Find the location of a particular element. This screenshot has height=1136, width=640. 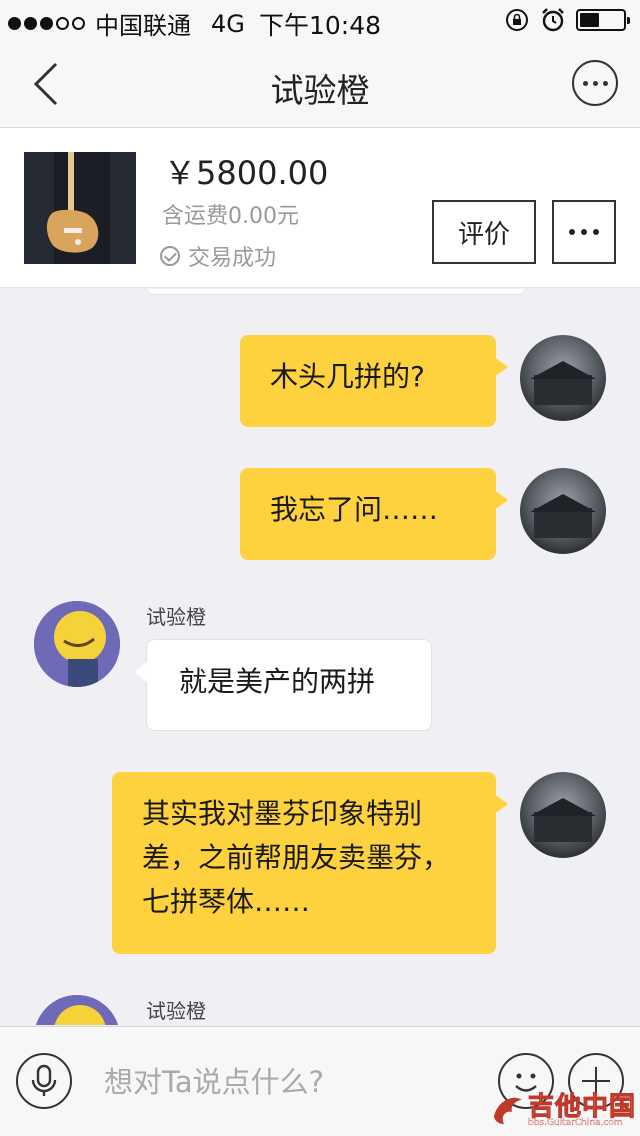

dragon-logo-icon is located at coordinates (508, 1110).